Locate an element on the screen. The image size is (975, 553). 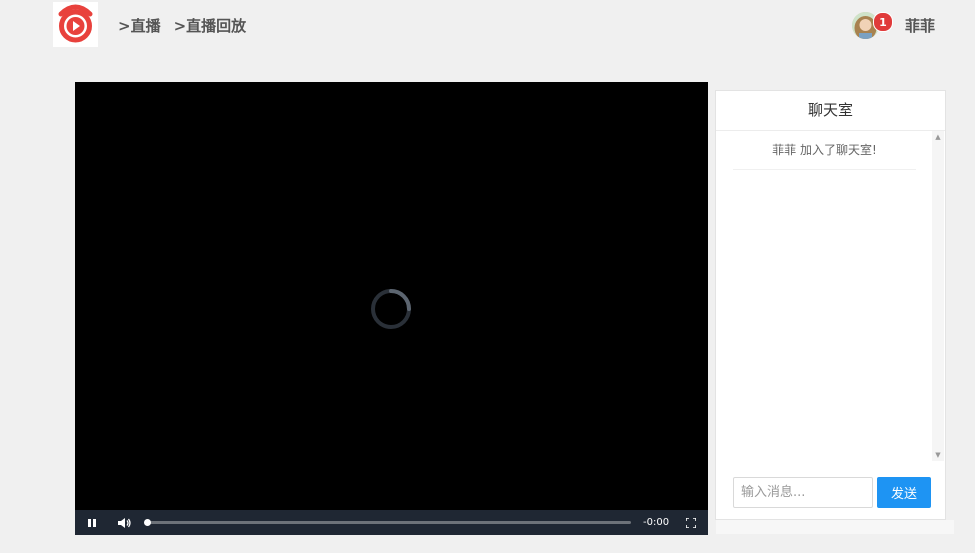
username: 菲菲 is located at coordinates (920, 25).